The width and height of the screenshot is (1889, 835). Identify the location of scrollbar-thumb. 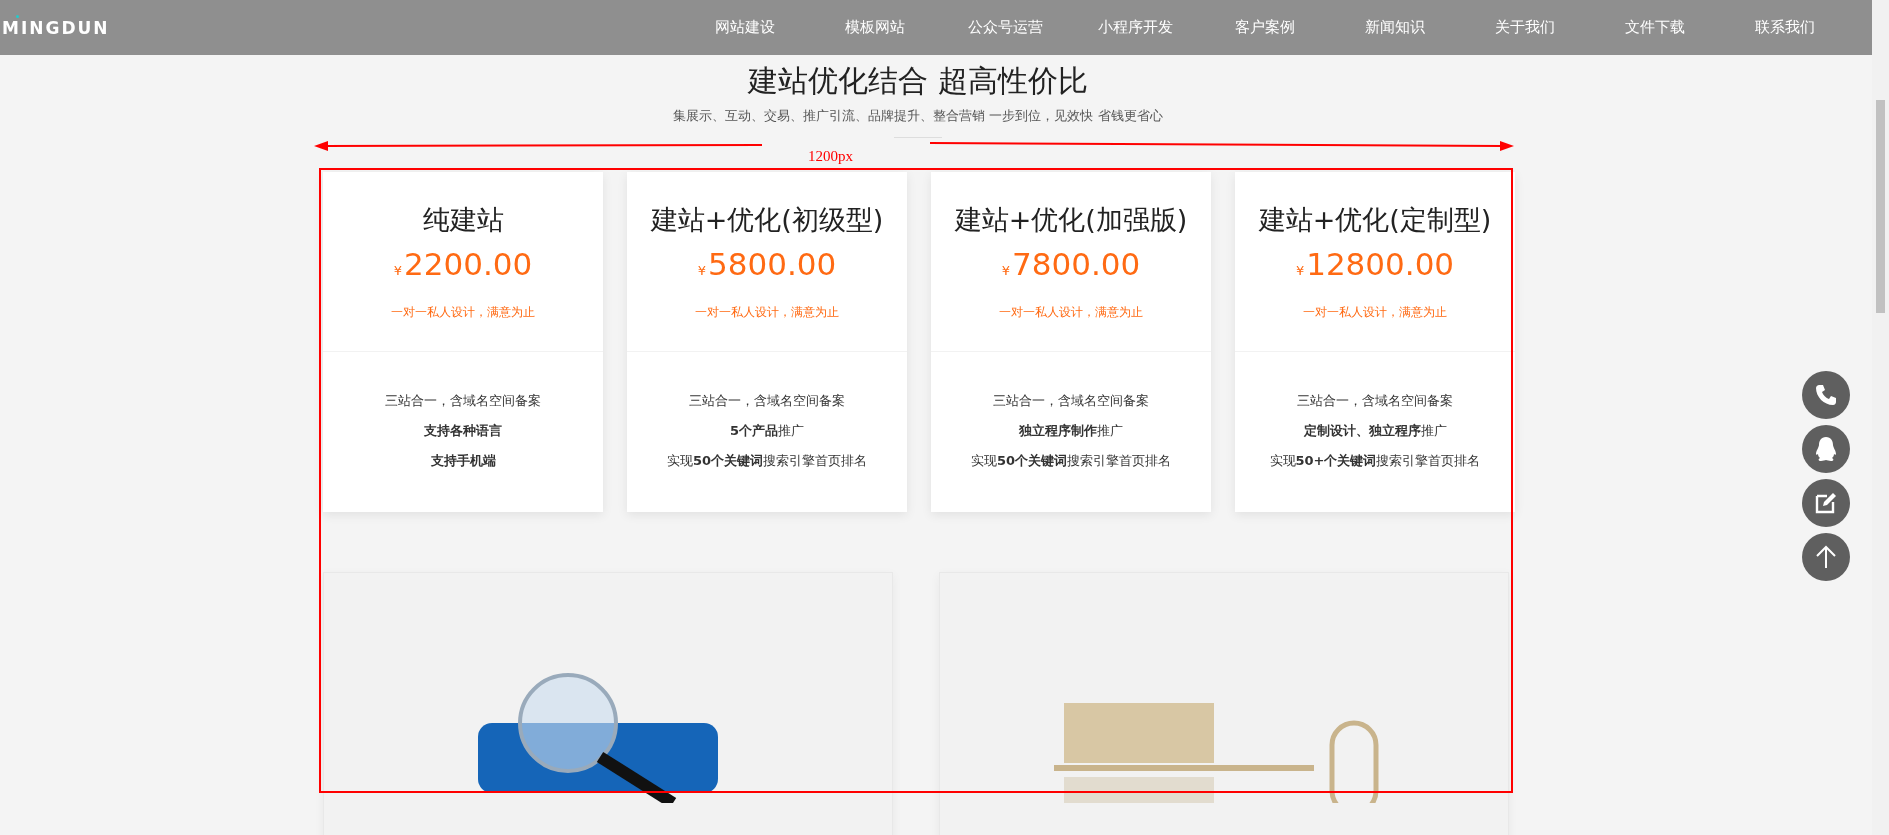
(1880, 206).